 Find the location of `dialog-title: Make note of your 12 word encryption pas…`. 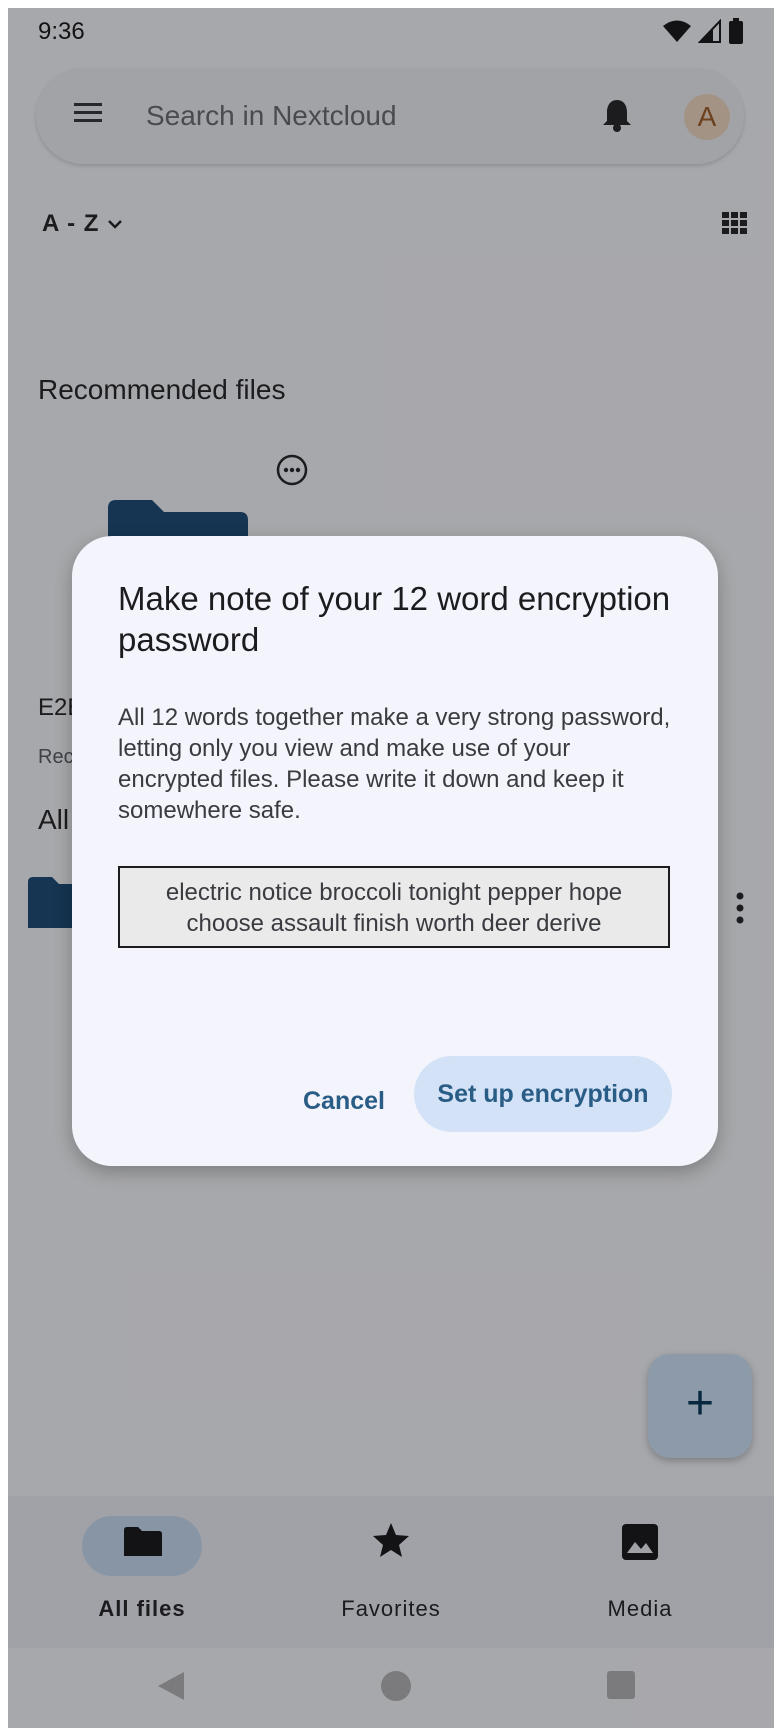

dialog-title: Make note of your 12 word encryption pas… is located at coordinates (394, 619).